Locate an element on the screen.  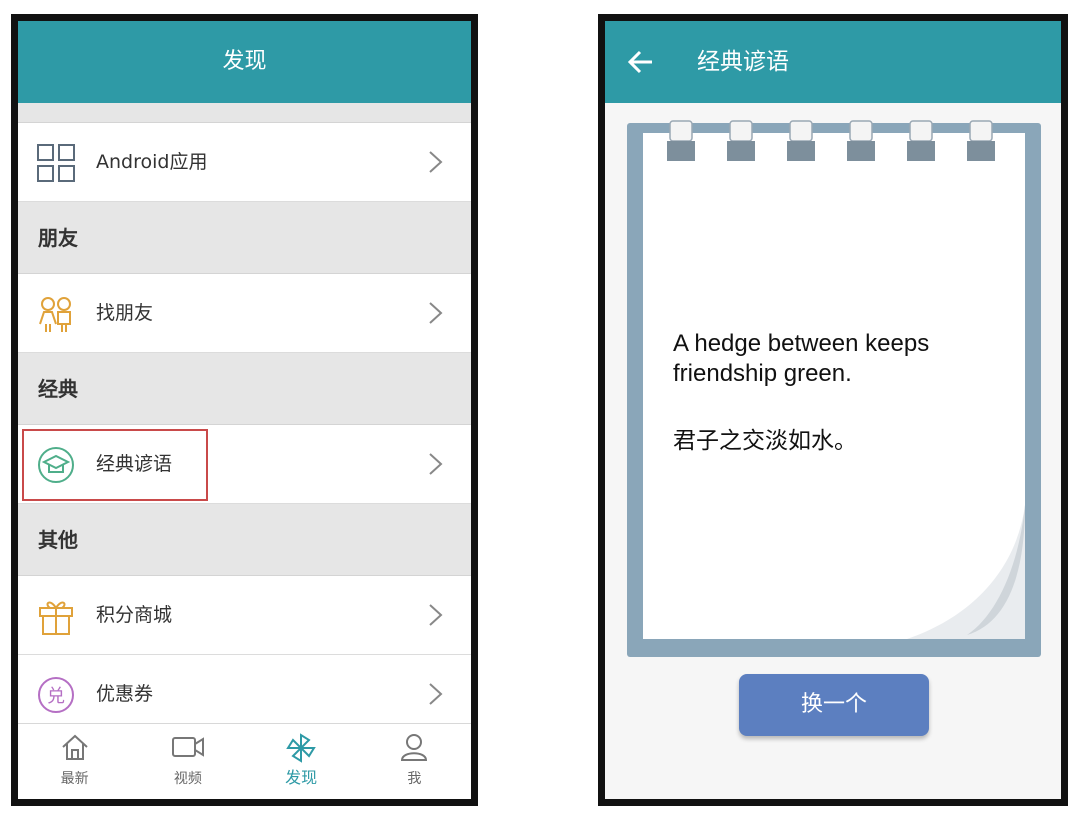
section-title: 朋友 is located at coordinates (58, 238).